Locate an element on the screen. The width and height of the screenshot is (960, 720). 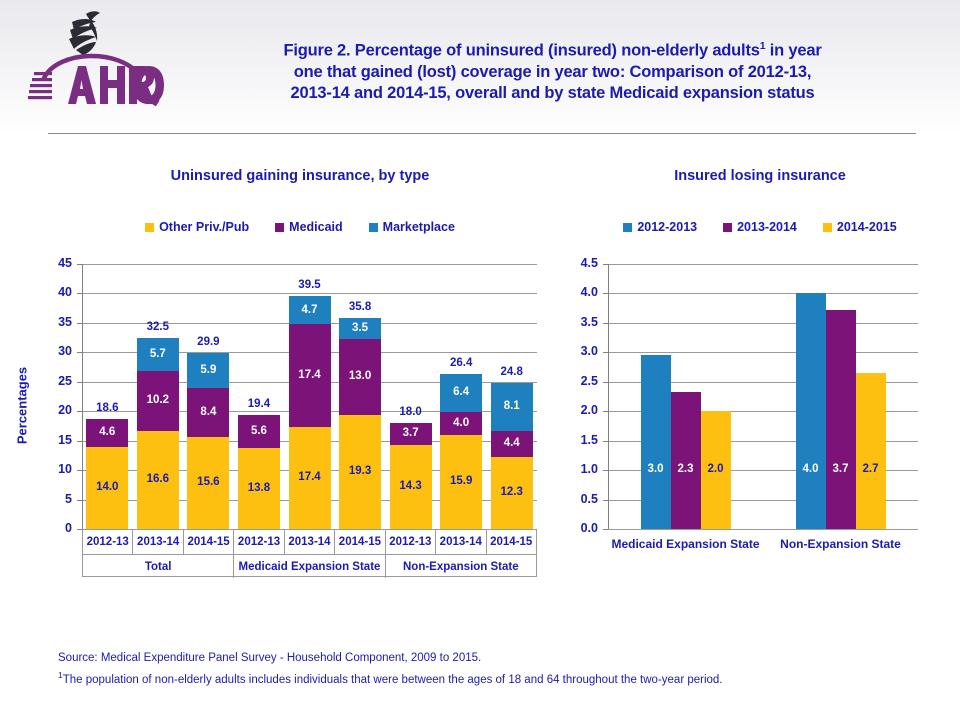
bar-segment-value: 8.4 is located at coordinates (208, 411).